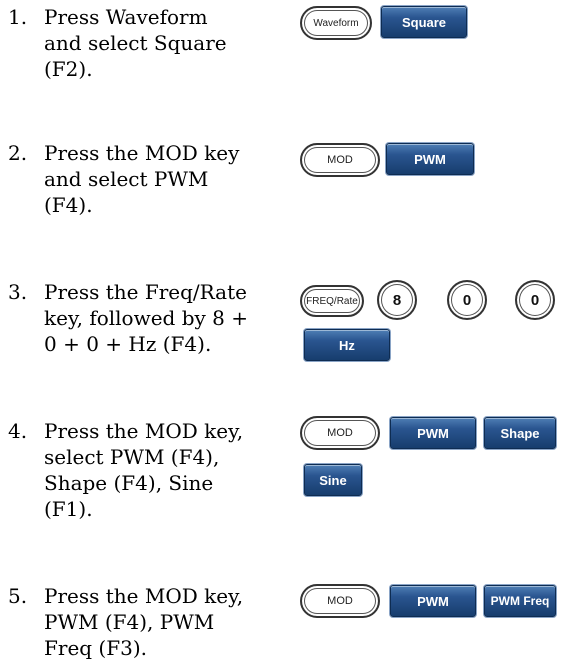 The height and width of the screenshot is (672, 561). I want to click on sine-softkey: Sine, so click(333, 480).